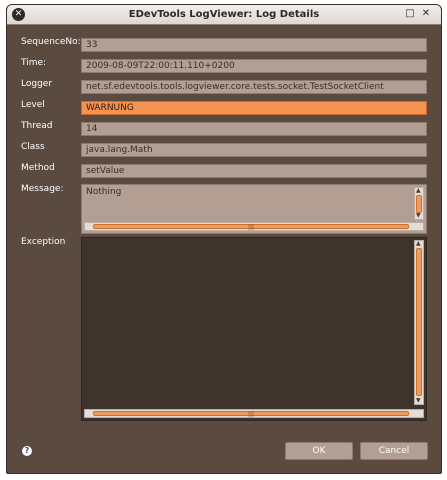 The height and width of the screenshot is (480, 447). Describe the element at coordinates (33, 147) in the screenshot. I see `class-label: Class` at that location.